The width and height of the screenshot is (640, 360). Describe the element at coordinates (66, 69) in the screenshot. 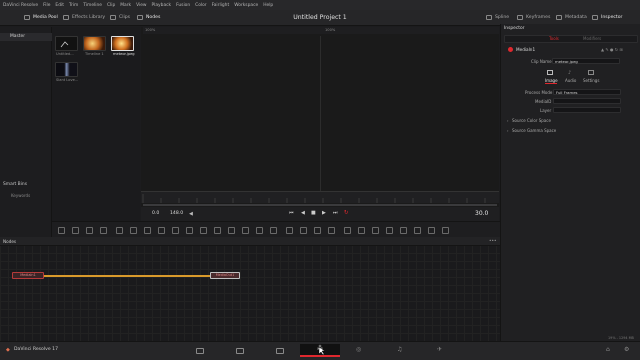

I see `clip-thumb-slant` at that location.